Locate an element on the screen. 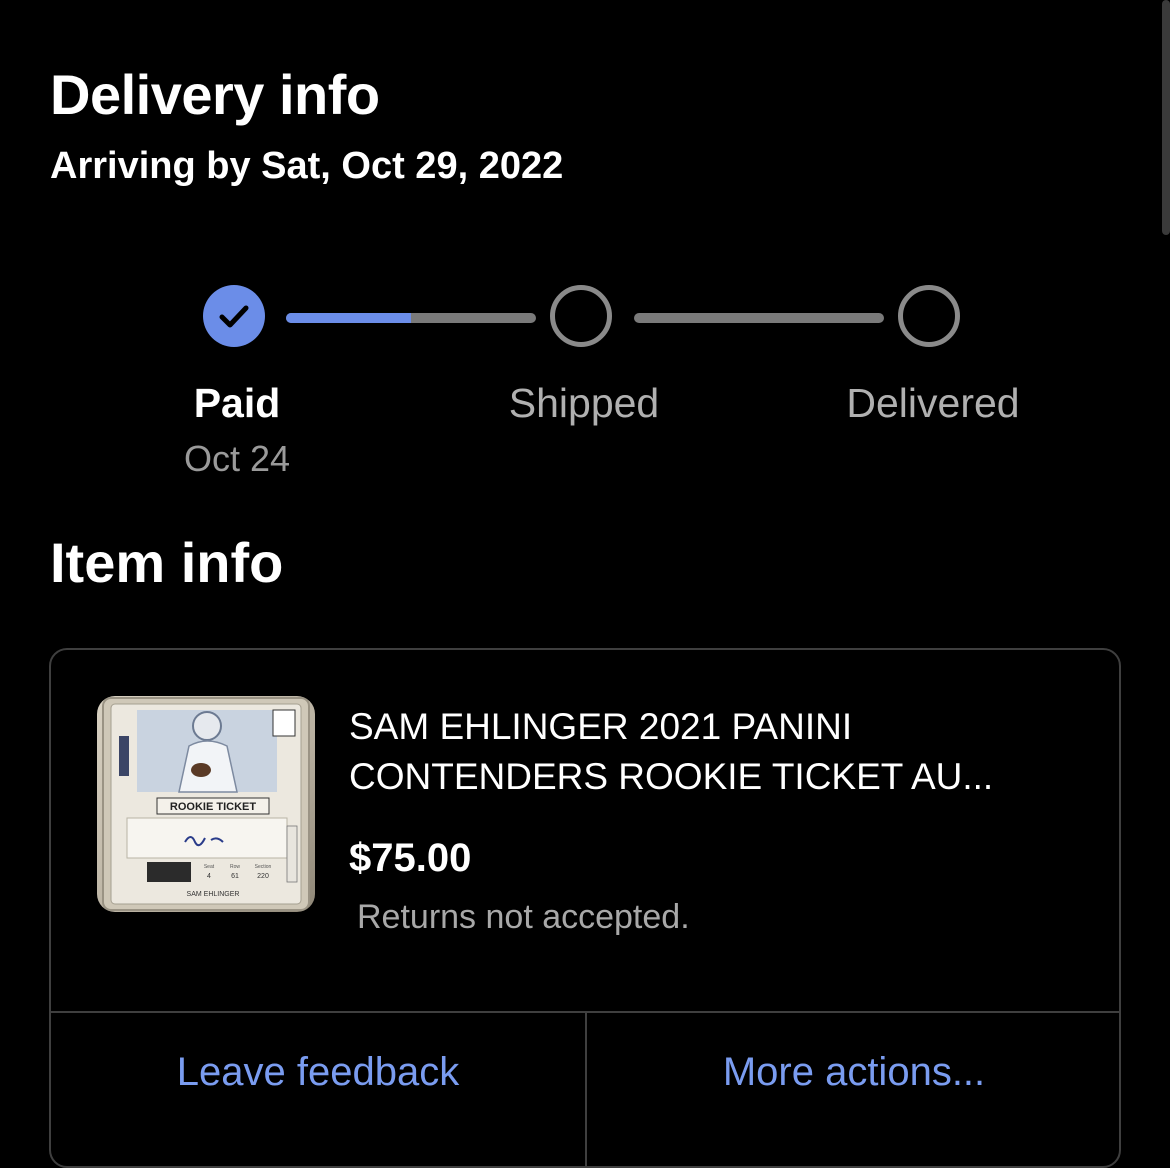 The image size is (1170, 1168). thumbnail-banner-text: ROOKIE TICKET is located at coordinates (213, 807).